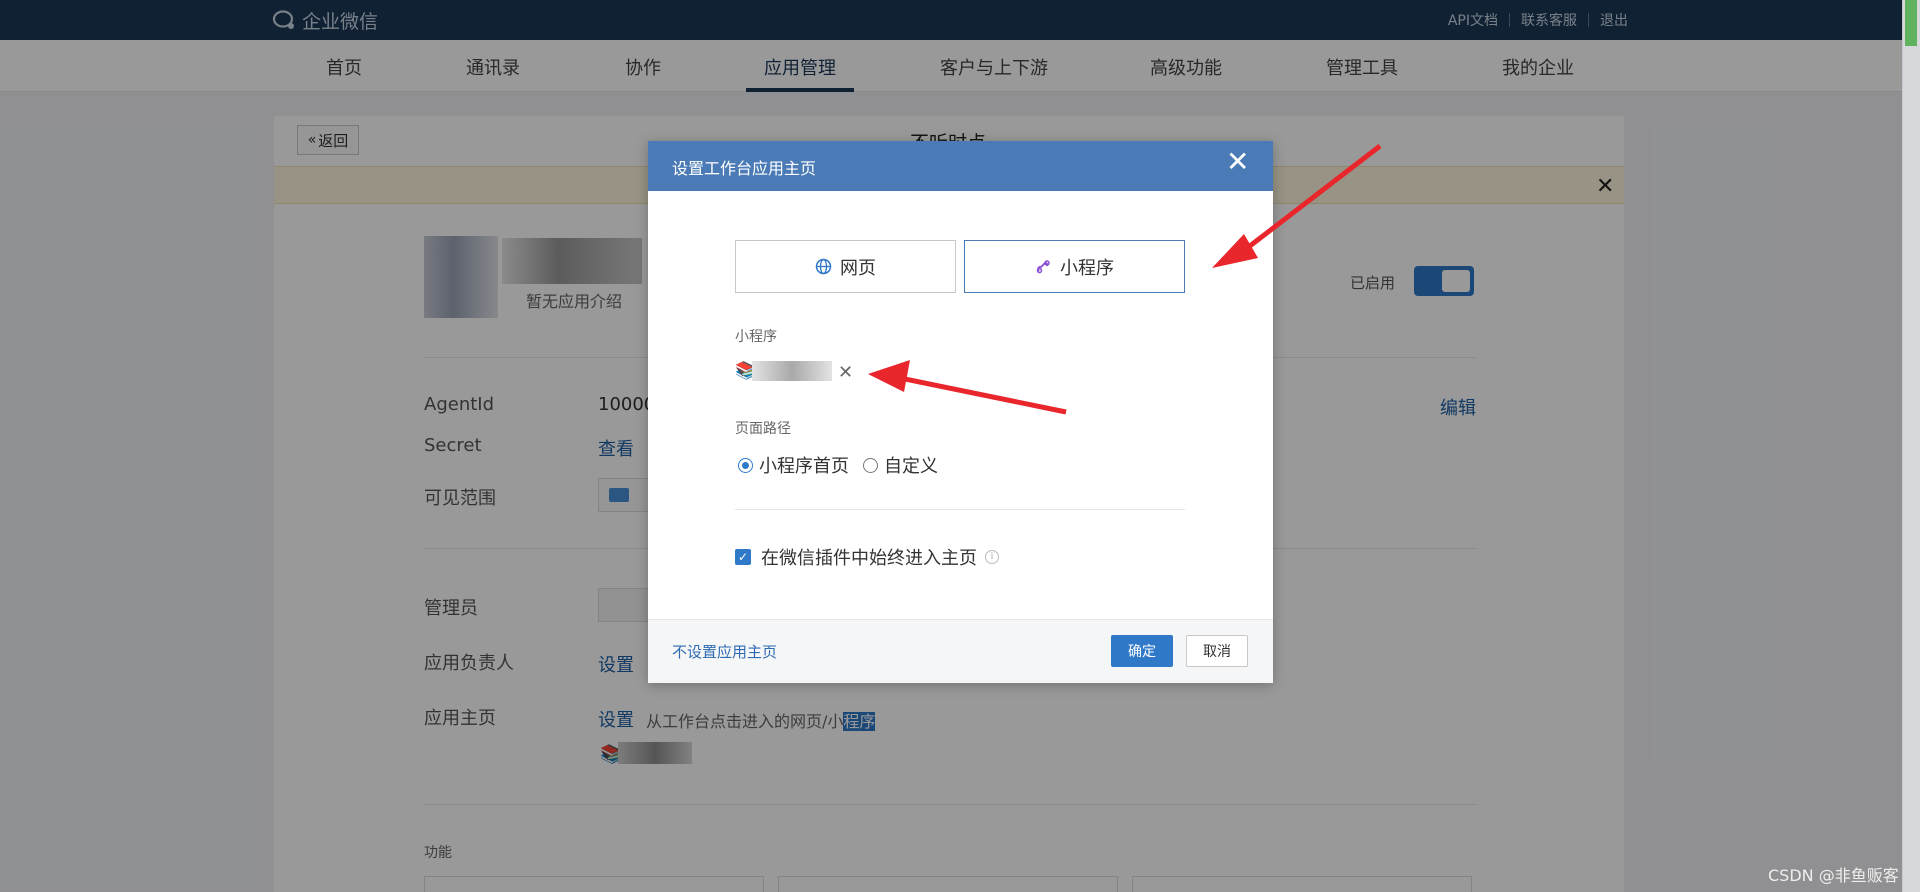 Image resolution: width=1920 pixels, height=892 pixels. Describe the element at coordinates (1833, 875) in the screenshot. I see `watermark: CSDN @非鱼贩客` at that location.